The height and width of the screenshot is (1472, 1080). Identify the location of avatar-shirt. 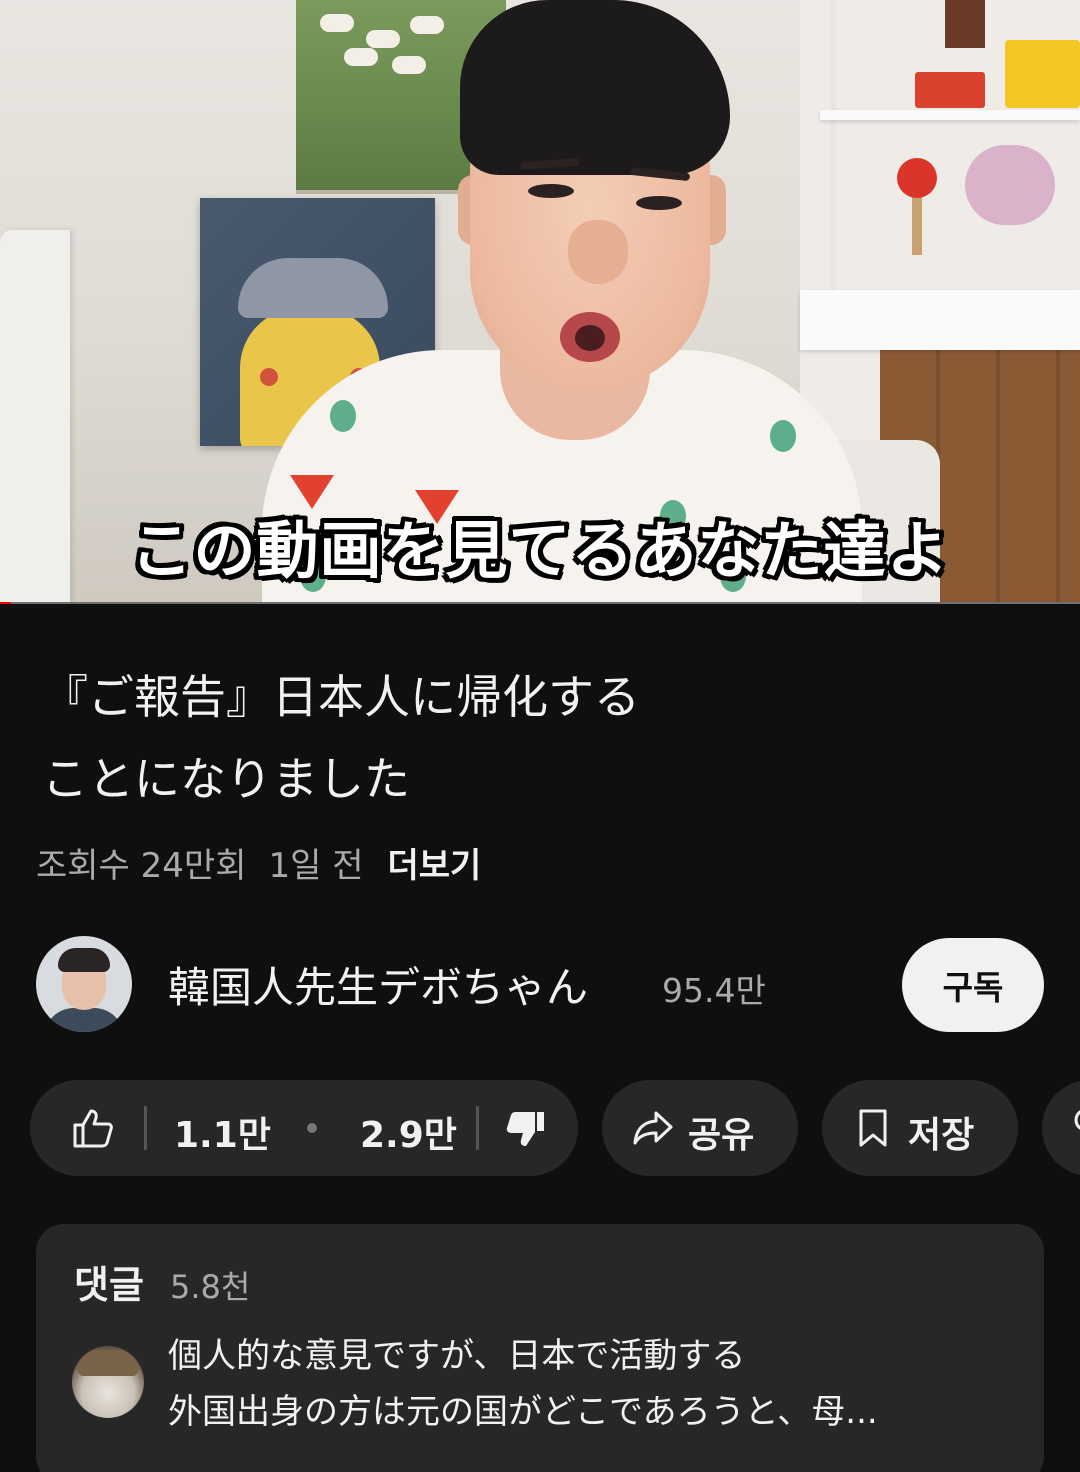
(84, 1020).